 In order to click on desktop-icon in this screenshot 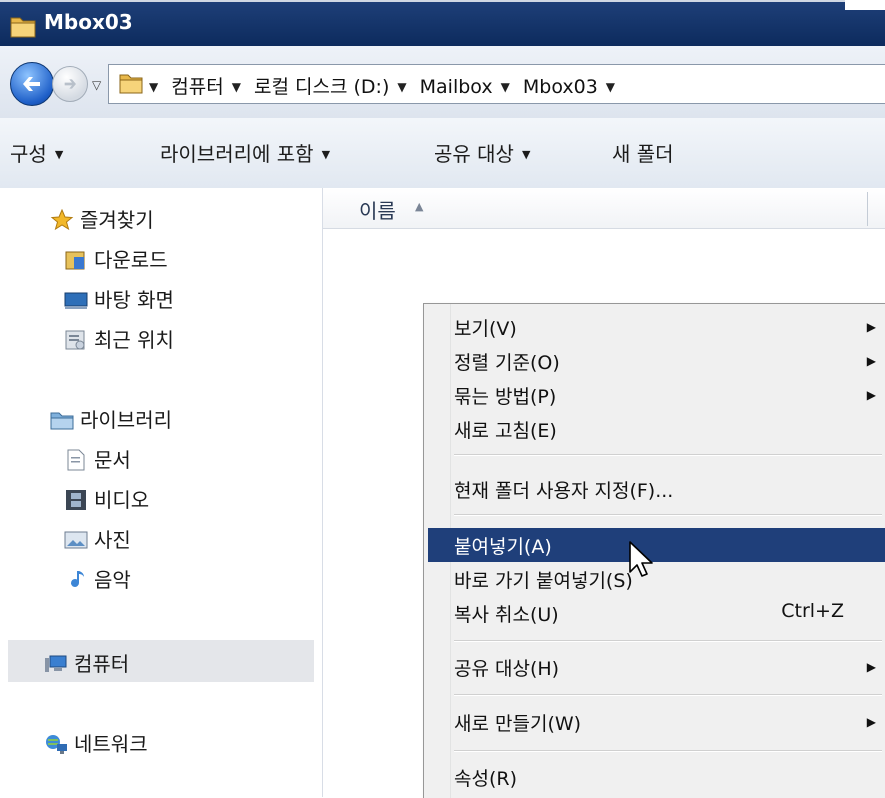, I will do `click(76, 300)`.